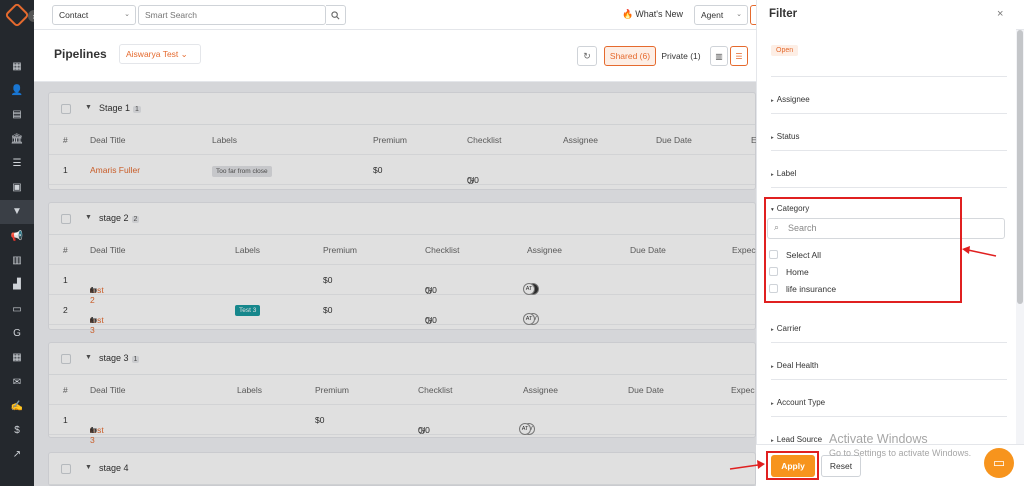 The width and height of the screenshot is (1024, 486). What do you see at coordinates (652, 14) in the screenshot?
I see `whats-new-link: 🔥 What's New` at bounding box center [652, 14].